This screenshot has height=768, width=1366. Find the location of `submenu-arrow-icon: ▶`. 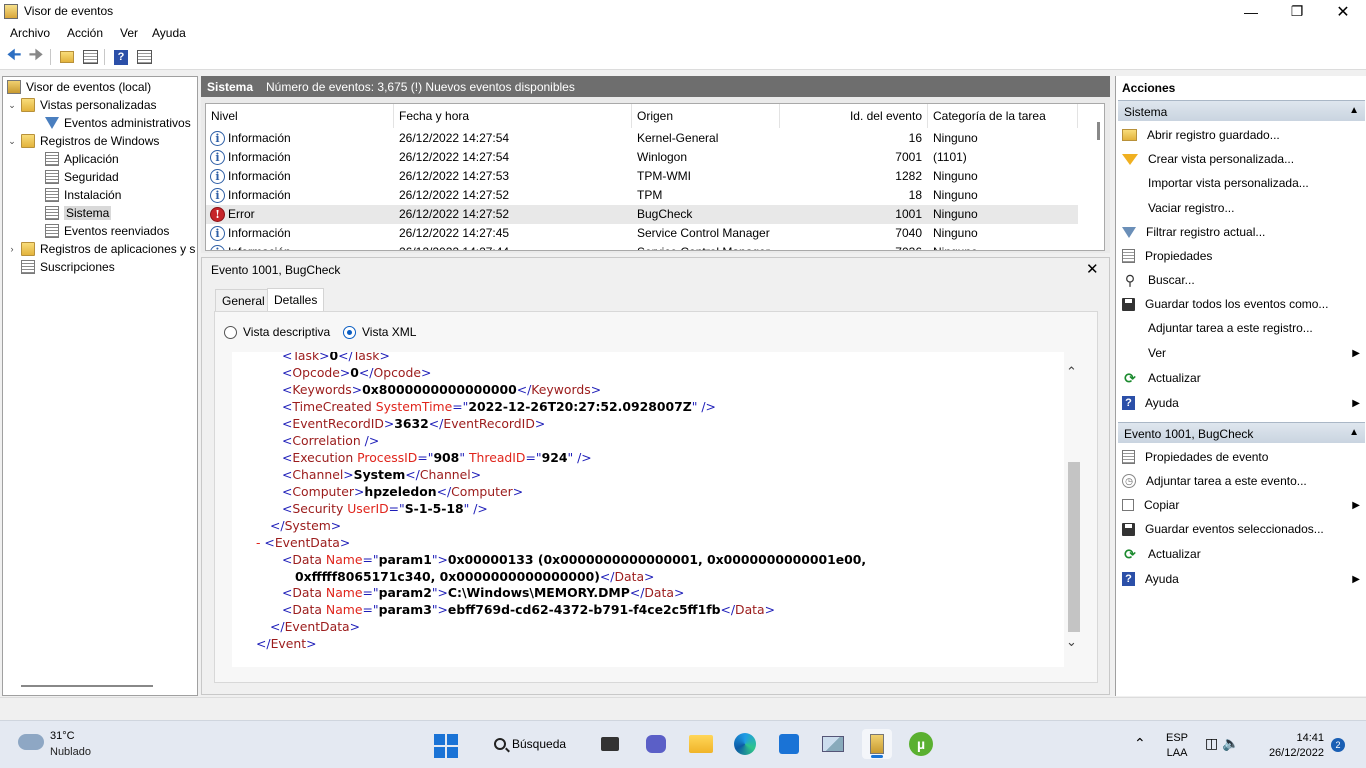

submenu-arrow-icon: ▶ is located at coordinates (1356, 403).